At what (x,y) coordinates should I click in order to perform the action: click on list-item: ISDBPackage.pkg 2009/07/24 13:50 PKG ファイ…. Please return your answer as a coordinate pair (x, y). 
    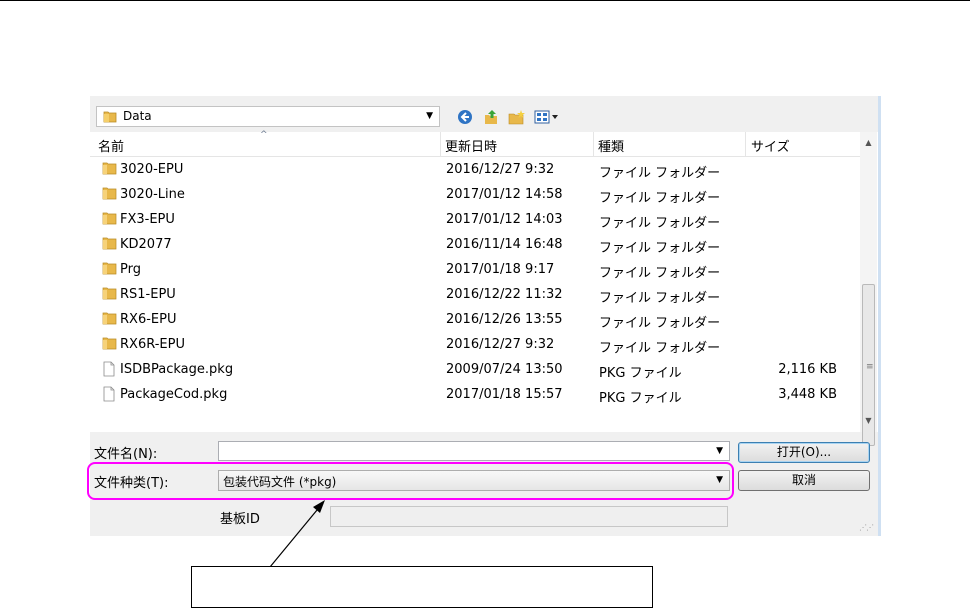
    Looking at the image, I should click on (475, 369).